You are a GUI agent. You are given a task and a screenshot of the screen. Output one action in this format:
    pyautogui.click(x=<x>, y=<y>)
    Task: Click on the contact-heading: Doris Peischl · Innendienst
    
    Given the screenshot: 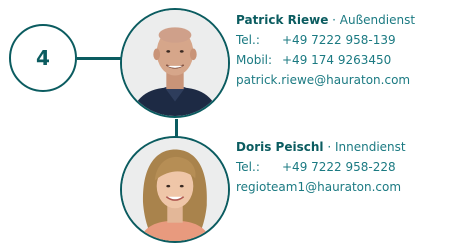 What is the action you would take?
    pyautogui.click(x=321, y=147)
    